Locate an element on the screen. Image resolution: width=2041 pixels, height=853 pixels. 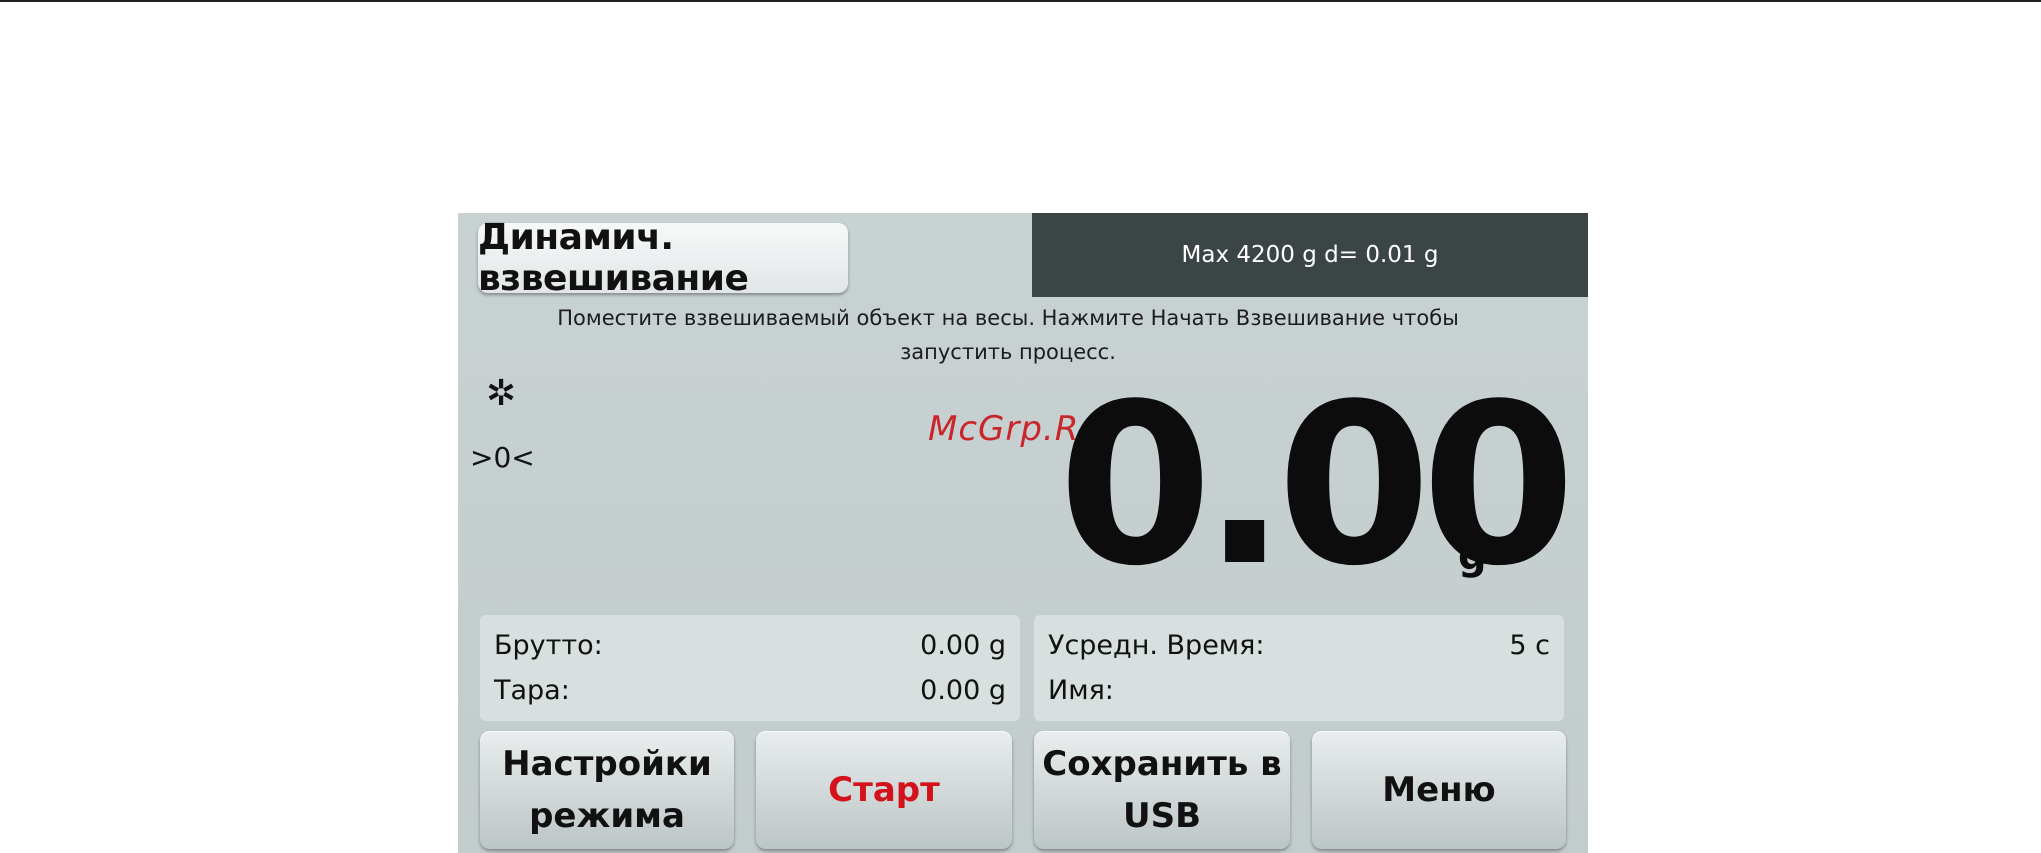
mode-settings-button: Настройки режима is located at coordinates (607, 790).